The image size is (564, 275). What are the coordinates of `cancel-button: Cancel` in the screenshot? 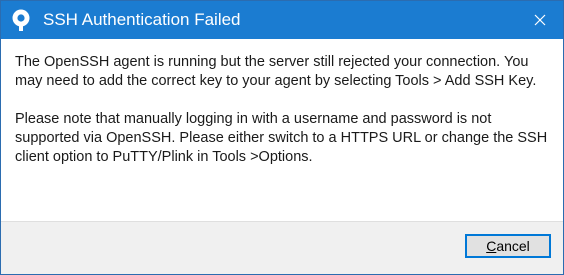 It's located at (508, 246).